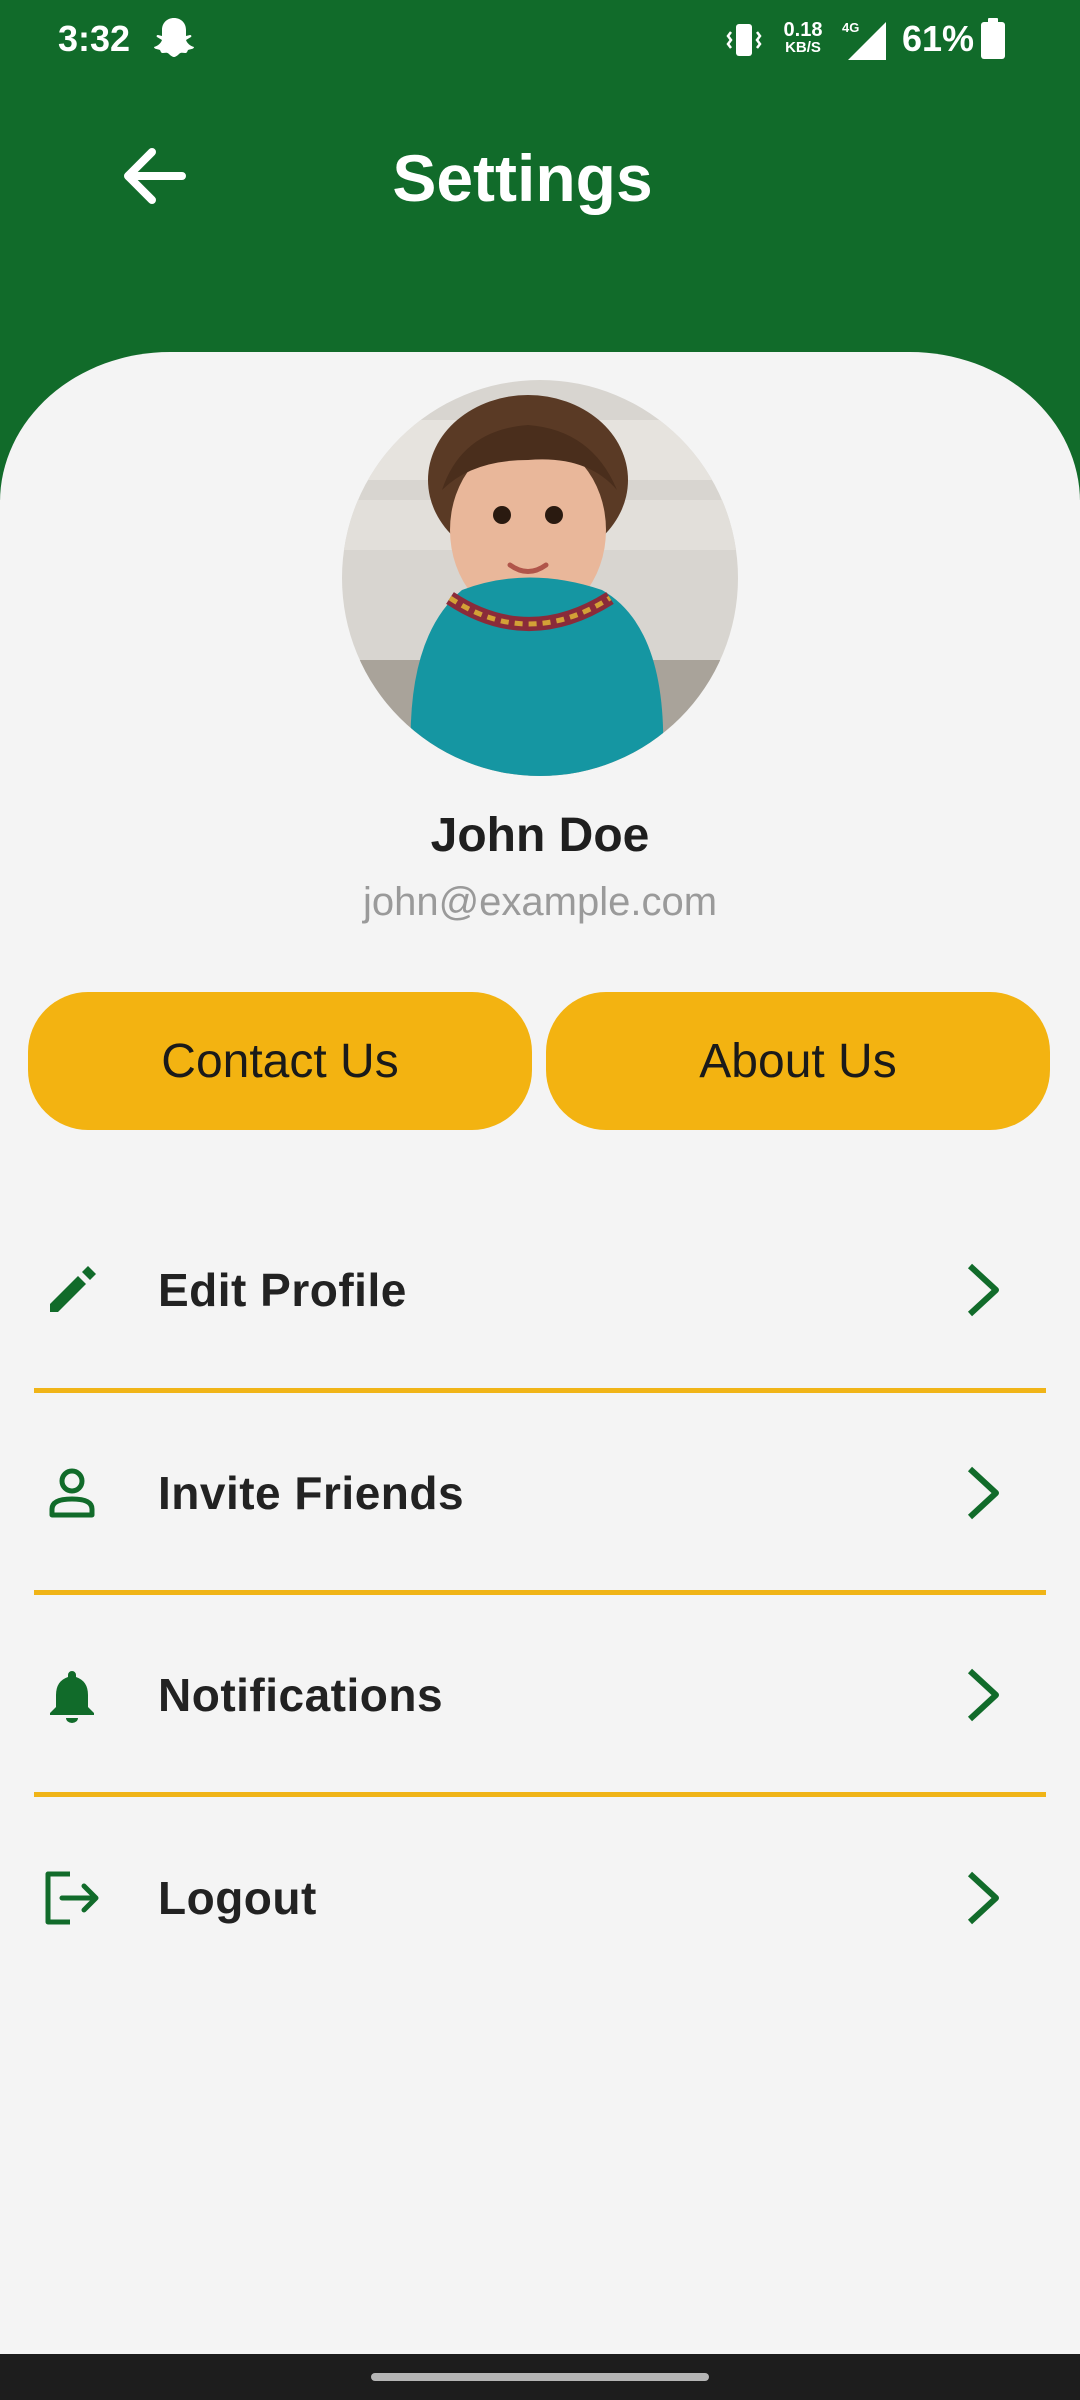 This screenshot has width=1080, height=2400. I want to click on pencil-icon, so click(72, 1290).